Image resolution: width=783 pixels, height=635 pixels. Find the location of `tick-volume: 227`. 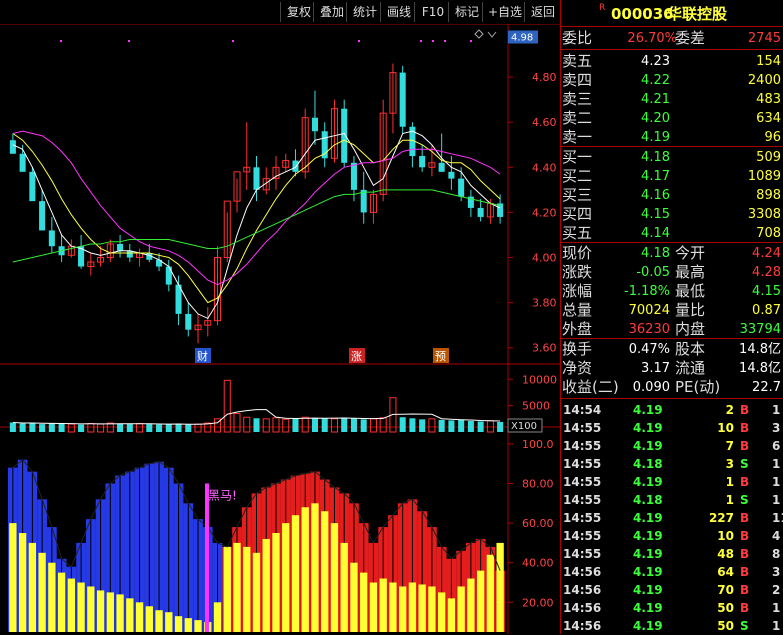

tick-volume: 227 is located at coordinates (721, 518).